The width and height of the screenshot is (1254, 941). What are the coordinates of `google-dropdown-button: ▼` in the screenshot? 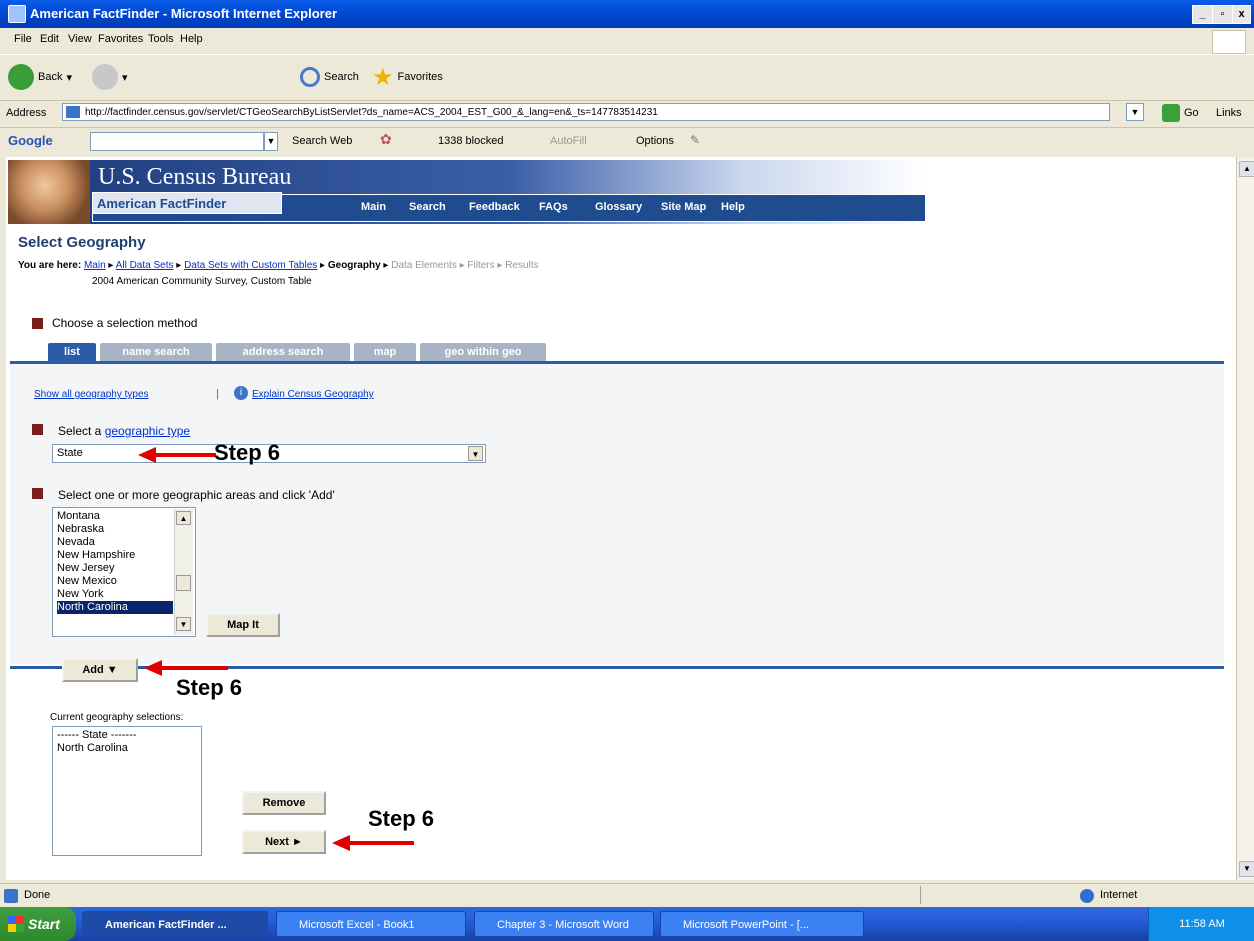 It's located at (271, 141).